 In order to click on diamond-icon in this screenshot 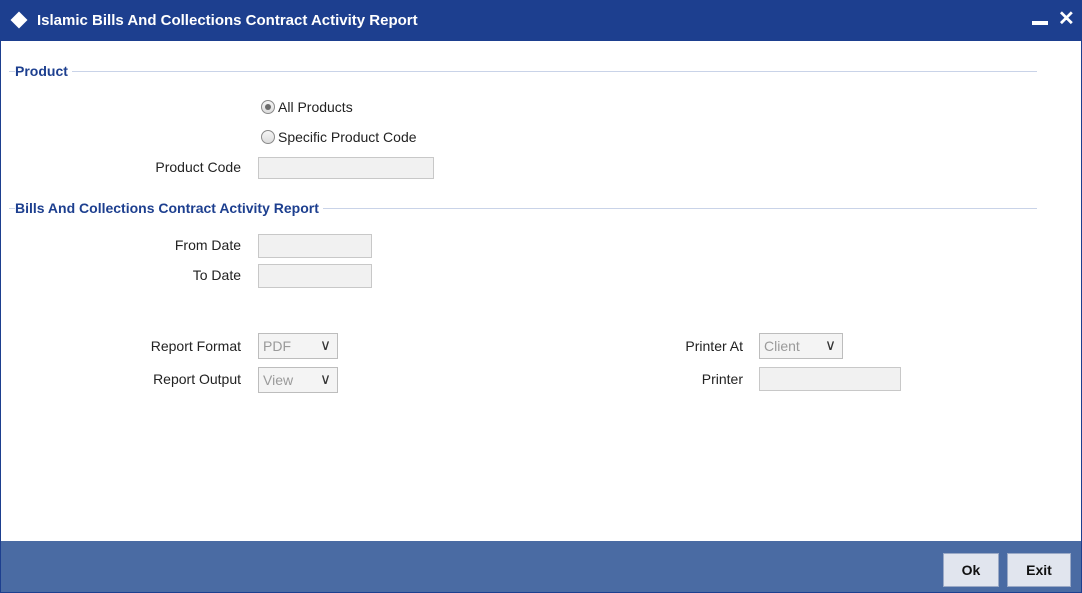, I will do `click(19, 20)`.